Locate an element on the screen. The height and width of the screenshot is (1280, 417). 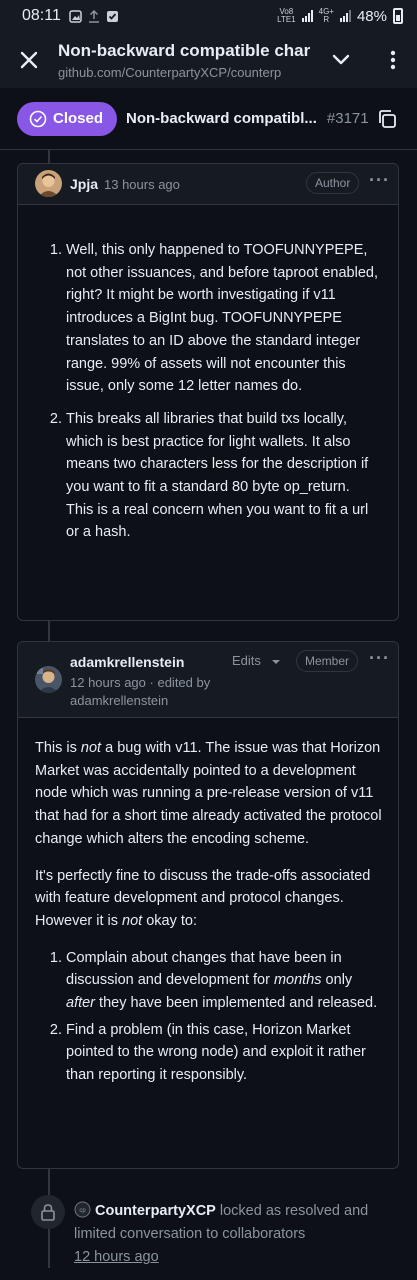
expand-button is located at coordinates (341, 60).